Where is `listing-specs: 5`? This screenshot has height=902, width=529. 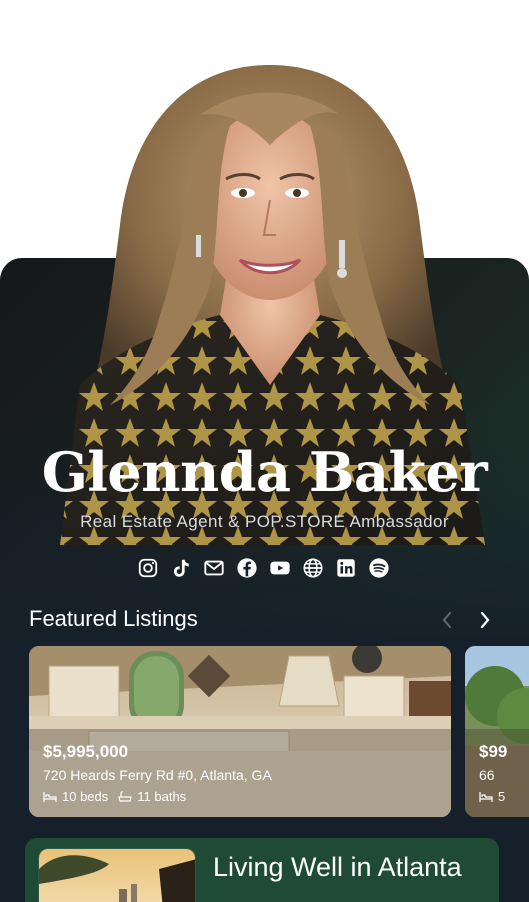
listing-specs: 5 is located at coordinates (492, 796).